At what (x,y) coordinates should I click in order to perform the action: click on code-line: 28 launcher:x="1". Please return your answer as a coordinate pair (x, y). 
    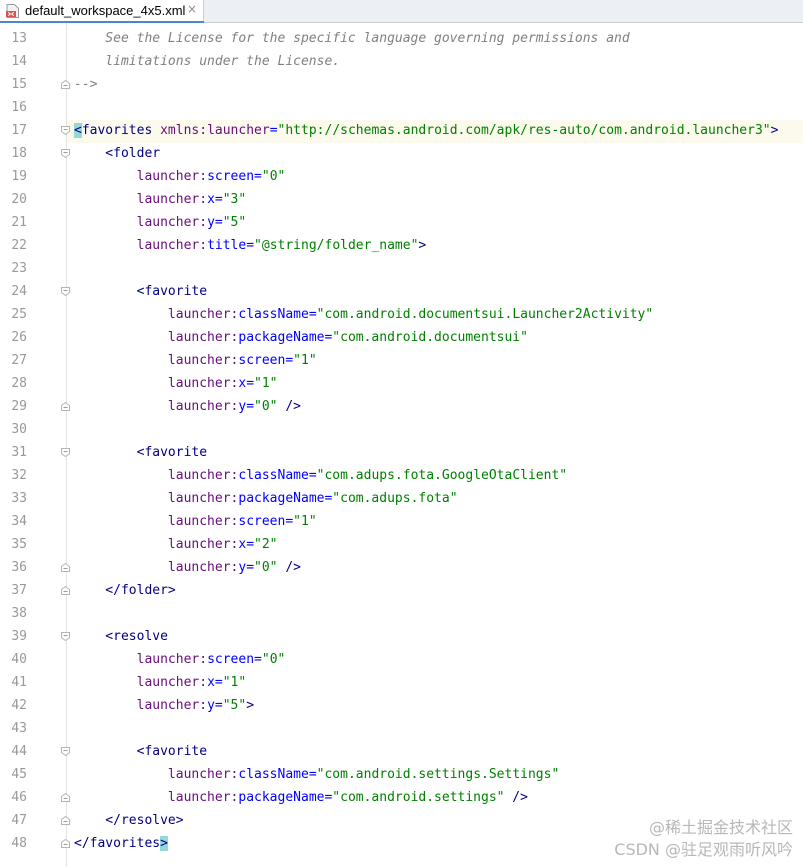
    Looking at the image, I should click on (401, 383).